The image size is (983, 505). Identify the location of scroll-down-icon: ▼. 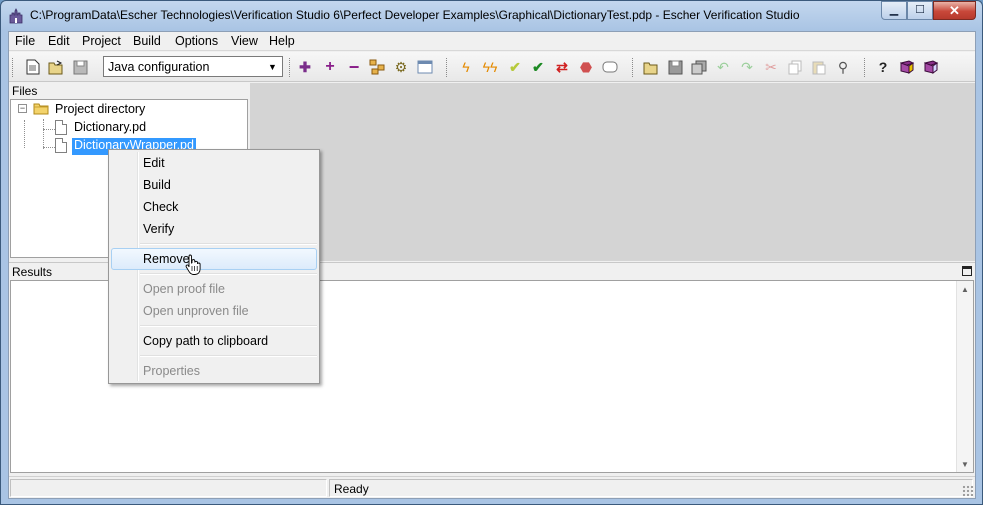
(965, 464).